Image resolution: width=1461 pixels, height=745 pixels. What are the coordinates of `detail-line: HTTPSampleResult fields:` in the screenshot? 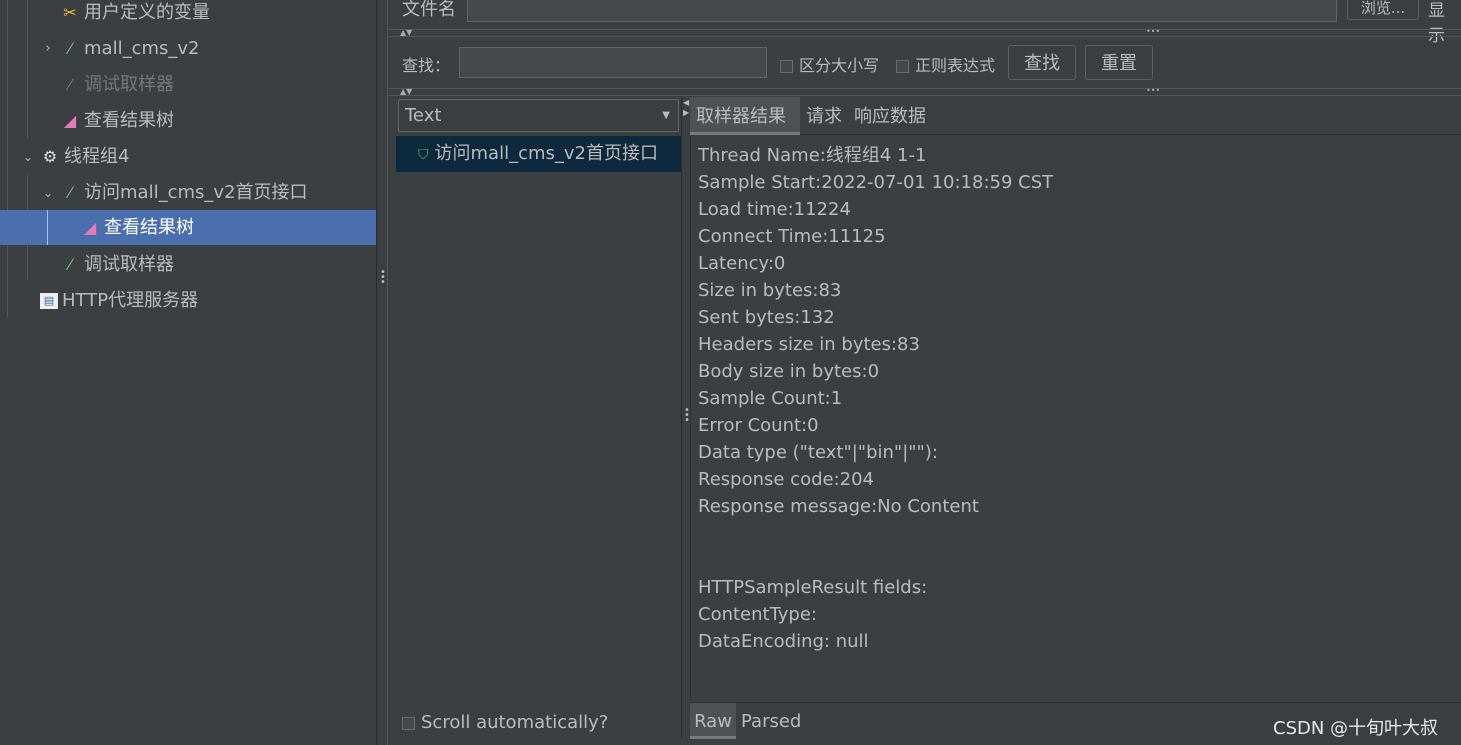 It's located at (813, 587).